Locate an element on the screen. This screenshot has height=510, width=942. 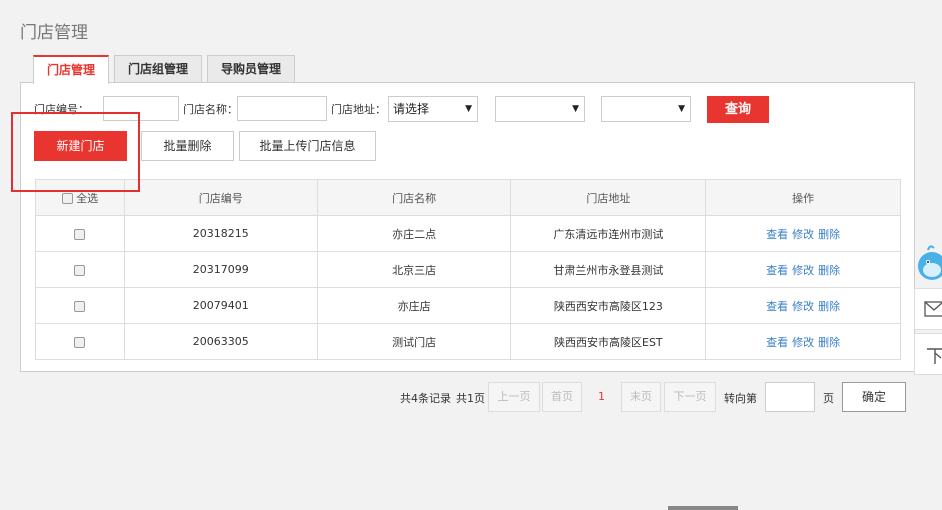
store-address-cell: 广东清远市连州市测试 is located at coordinates (608, 233).